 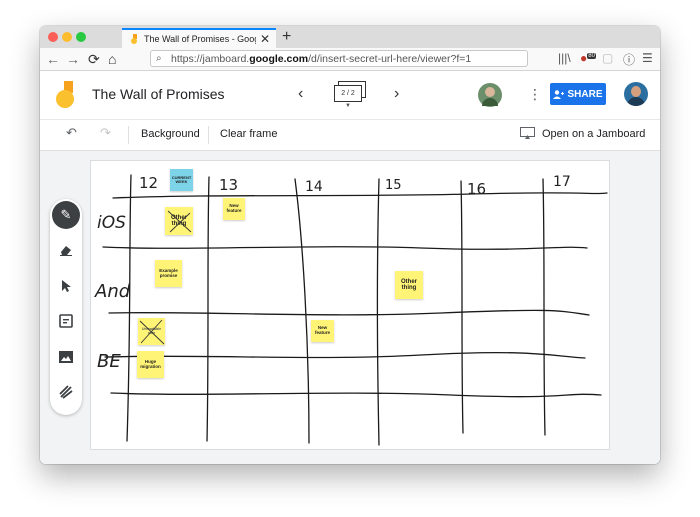 What do you see at coordinates (66, 95) in the screenshot?
I see `jamboard-logo-icon` at bounding box center [66, 95].